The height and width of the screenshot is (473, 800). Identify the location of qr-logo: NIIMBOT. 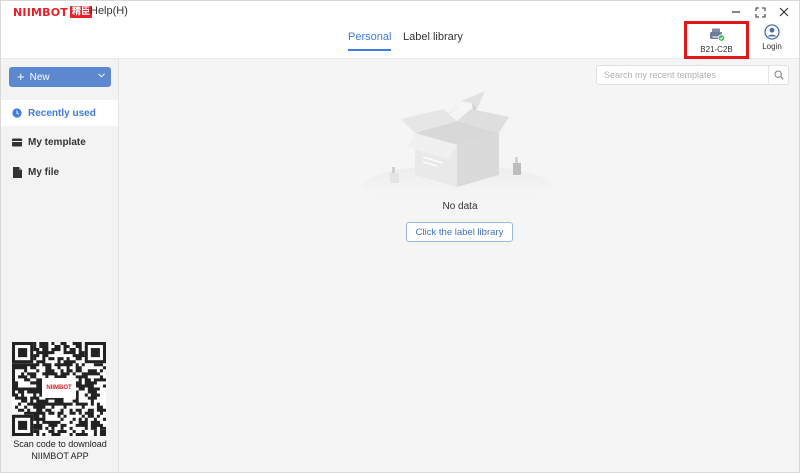
(59, 388).